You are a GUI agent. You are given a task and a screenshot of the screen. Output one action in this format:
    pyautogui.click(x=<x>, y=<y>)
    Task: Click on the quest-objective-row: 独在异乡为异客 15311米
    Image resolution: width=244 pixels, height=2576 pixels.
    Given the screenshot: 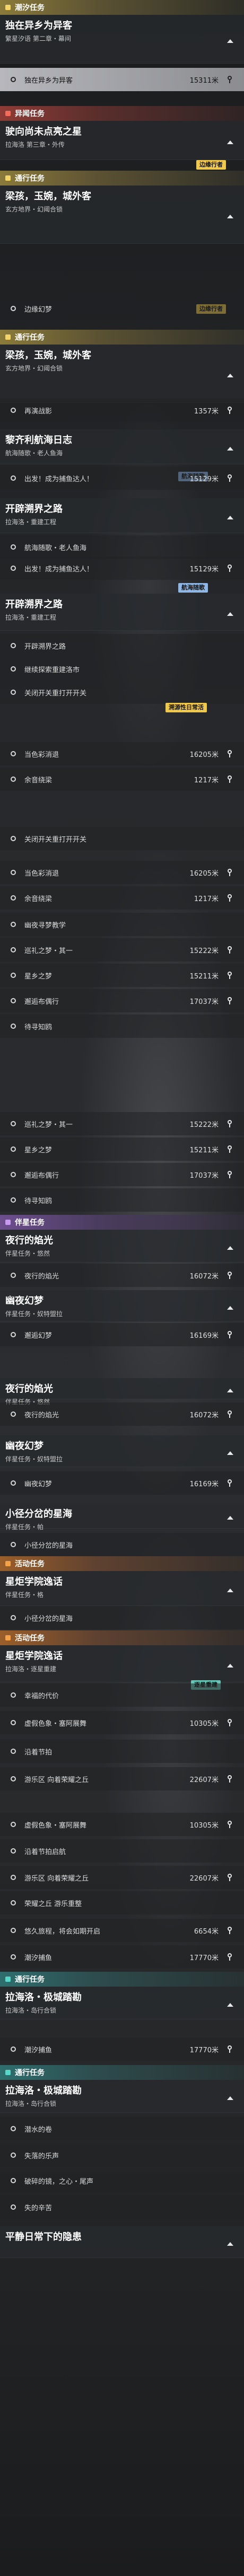 What is the action you would take?
    pyautogui.click(x=122, y=79)
    